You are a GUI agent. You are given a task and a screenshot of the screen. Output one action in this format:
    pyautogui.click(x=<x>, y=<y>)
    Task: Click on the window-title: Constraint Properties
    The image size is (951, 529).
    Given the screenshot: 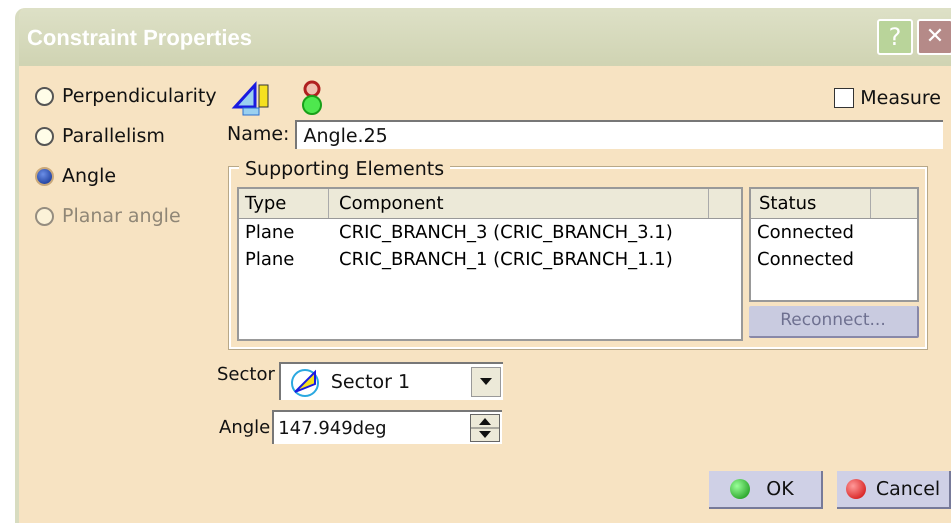 What is the action you would take?
    pyautogui.click(x=140, y=38)
    